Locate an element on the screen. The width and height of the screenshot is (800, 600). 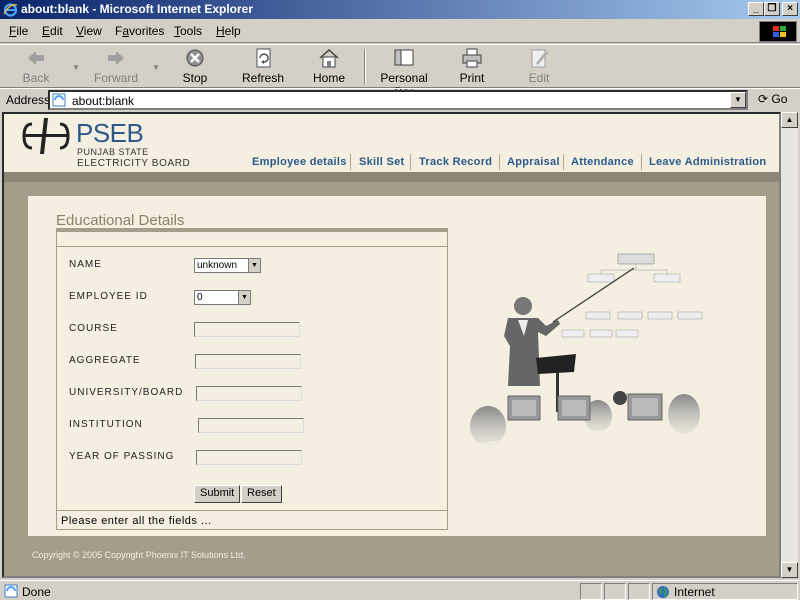
aggregate-label: AGGREGATE is located at coordinates (105, 360).